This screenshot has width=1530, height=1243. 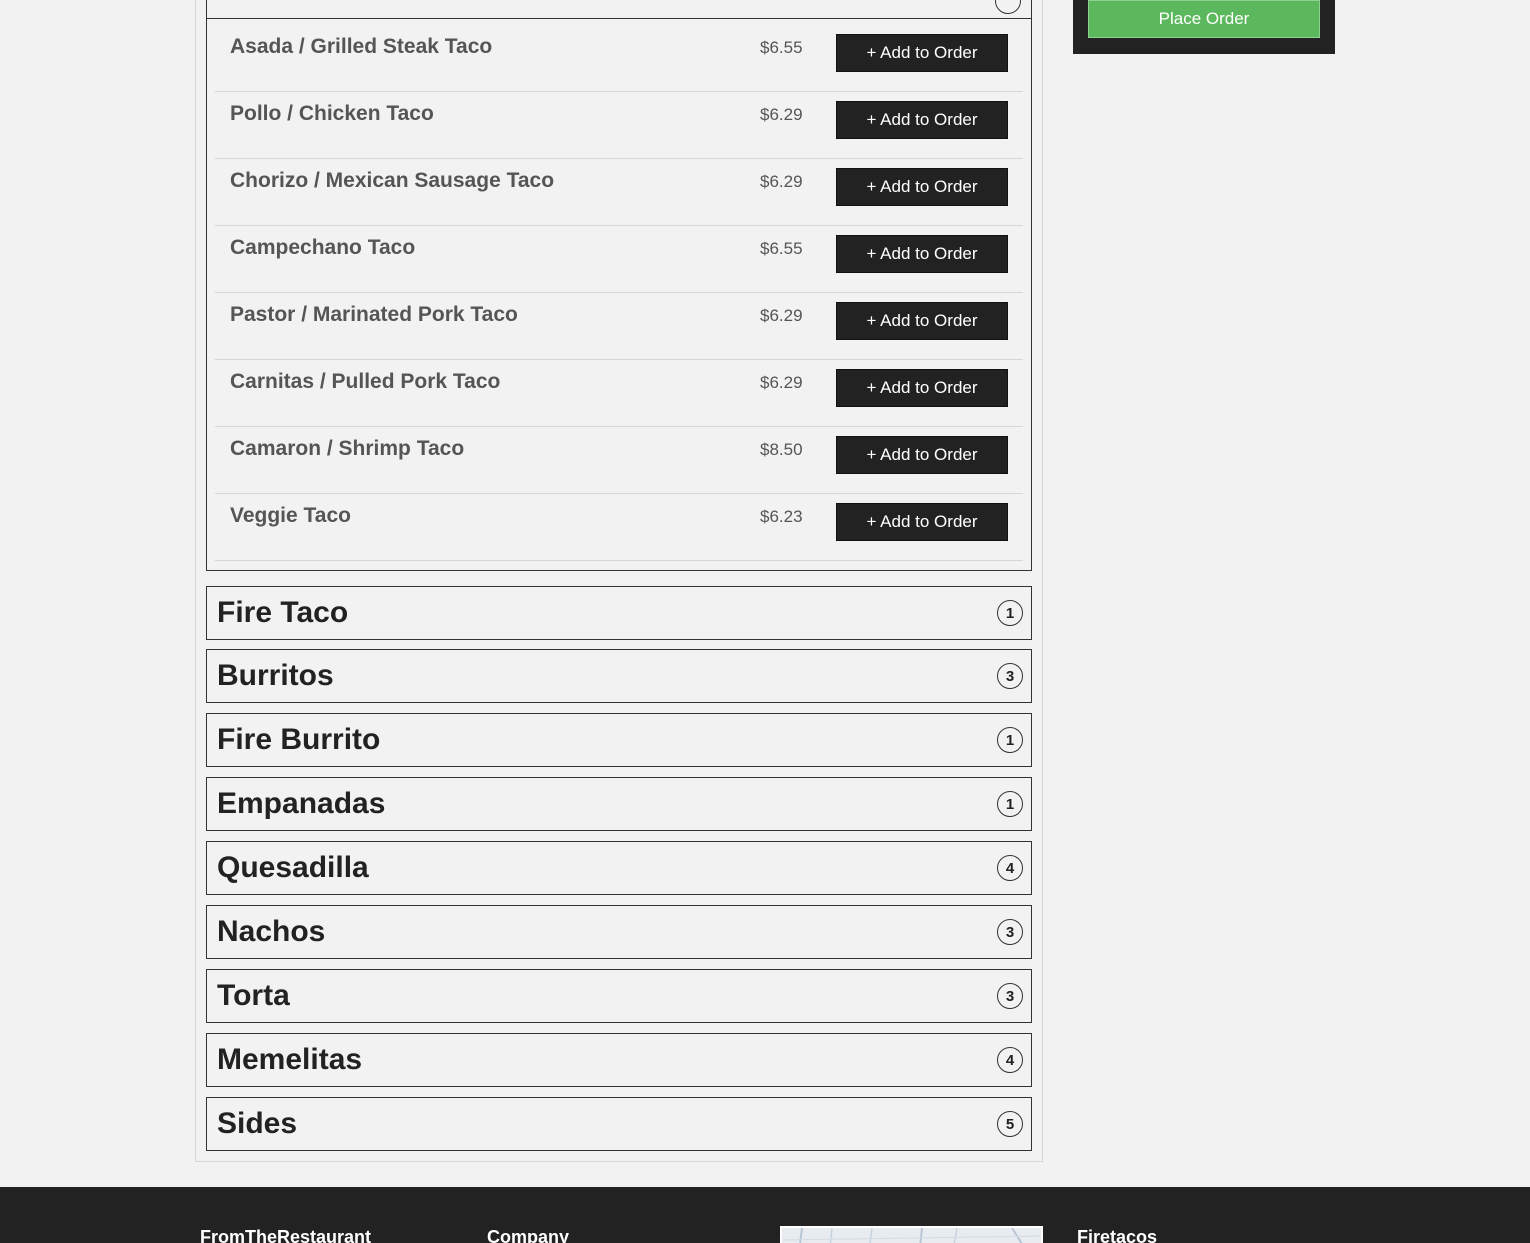 I want to click on item-name: Campechano Taco, so click(x=323, y=247).